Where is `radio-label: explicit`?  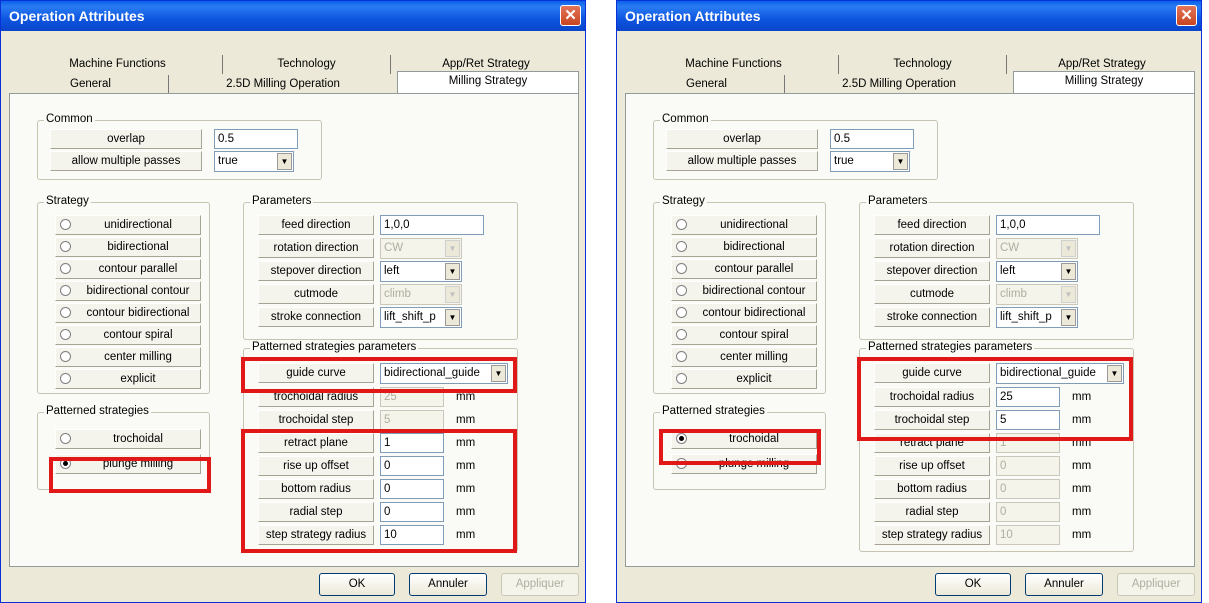 radio-label: explicit is located at coordinates (754, 379).